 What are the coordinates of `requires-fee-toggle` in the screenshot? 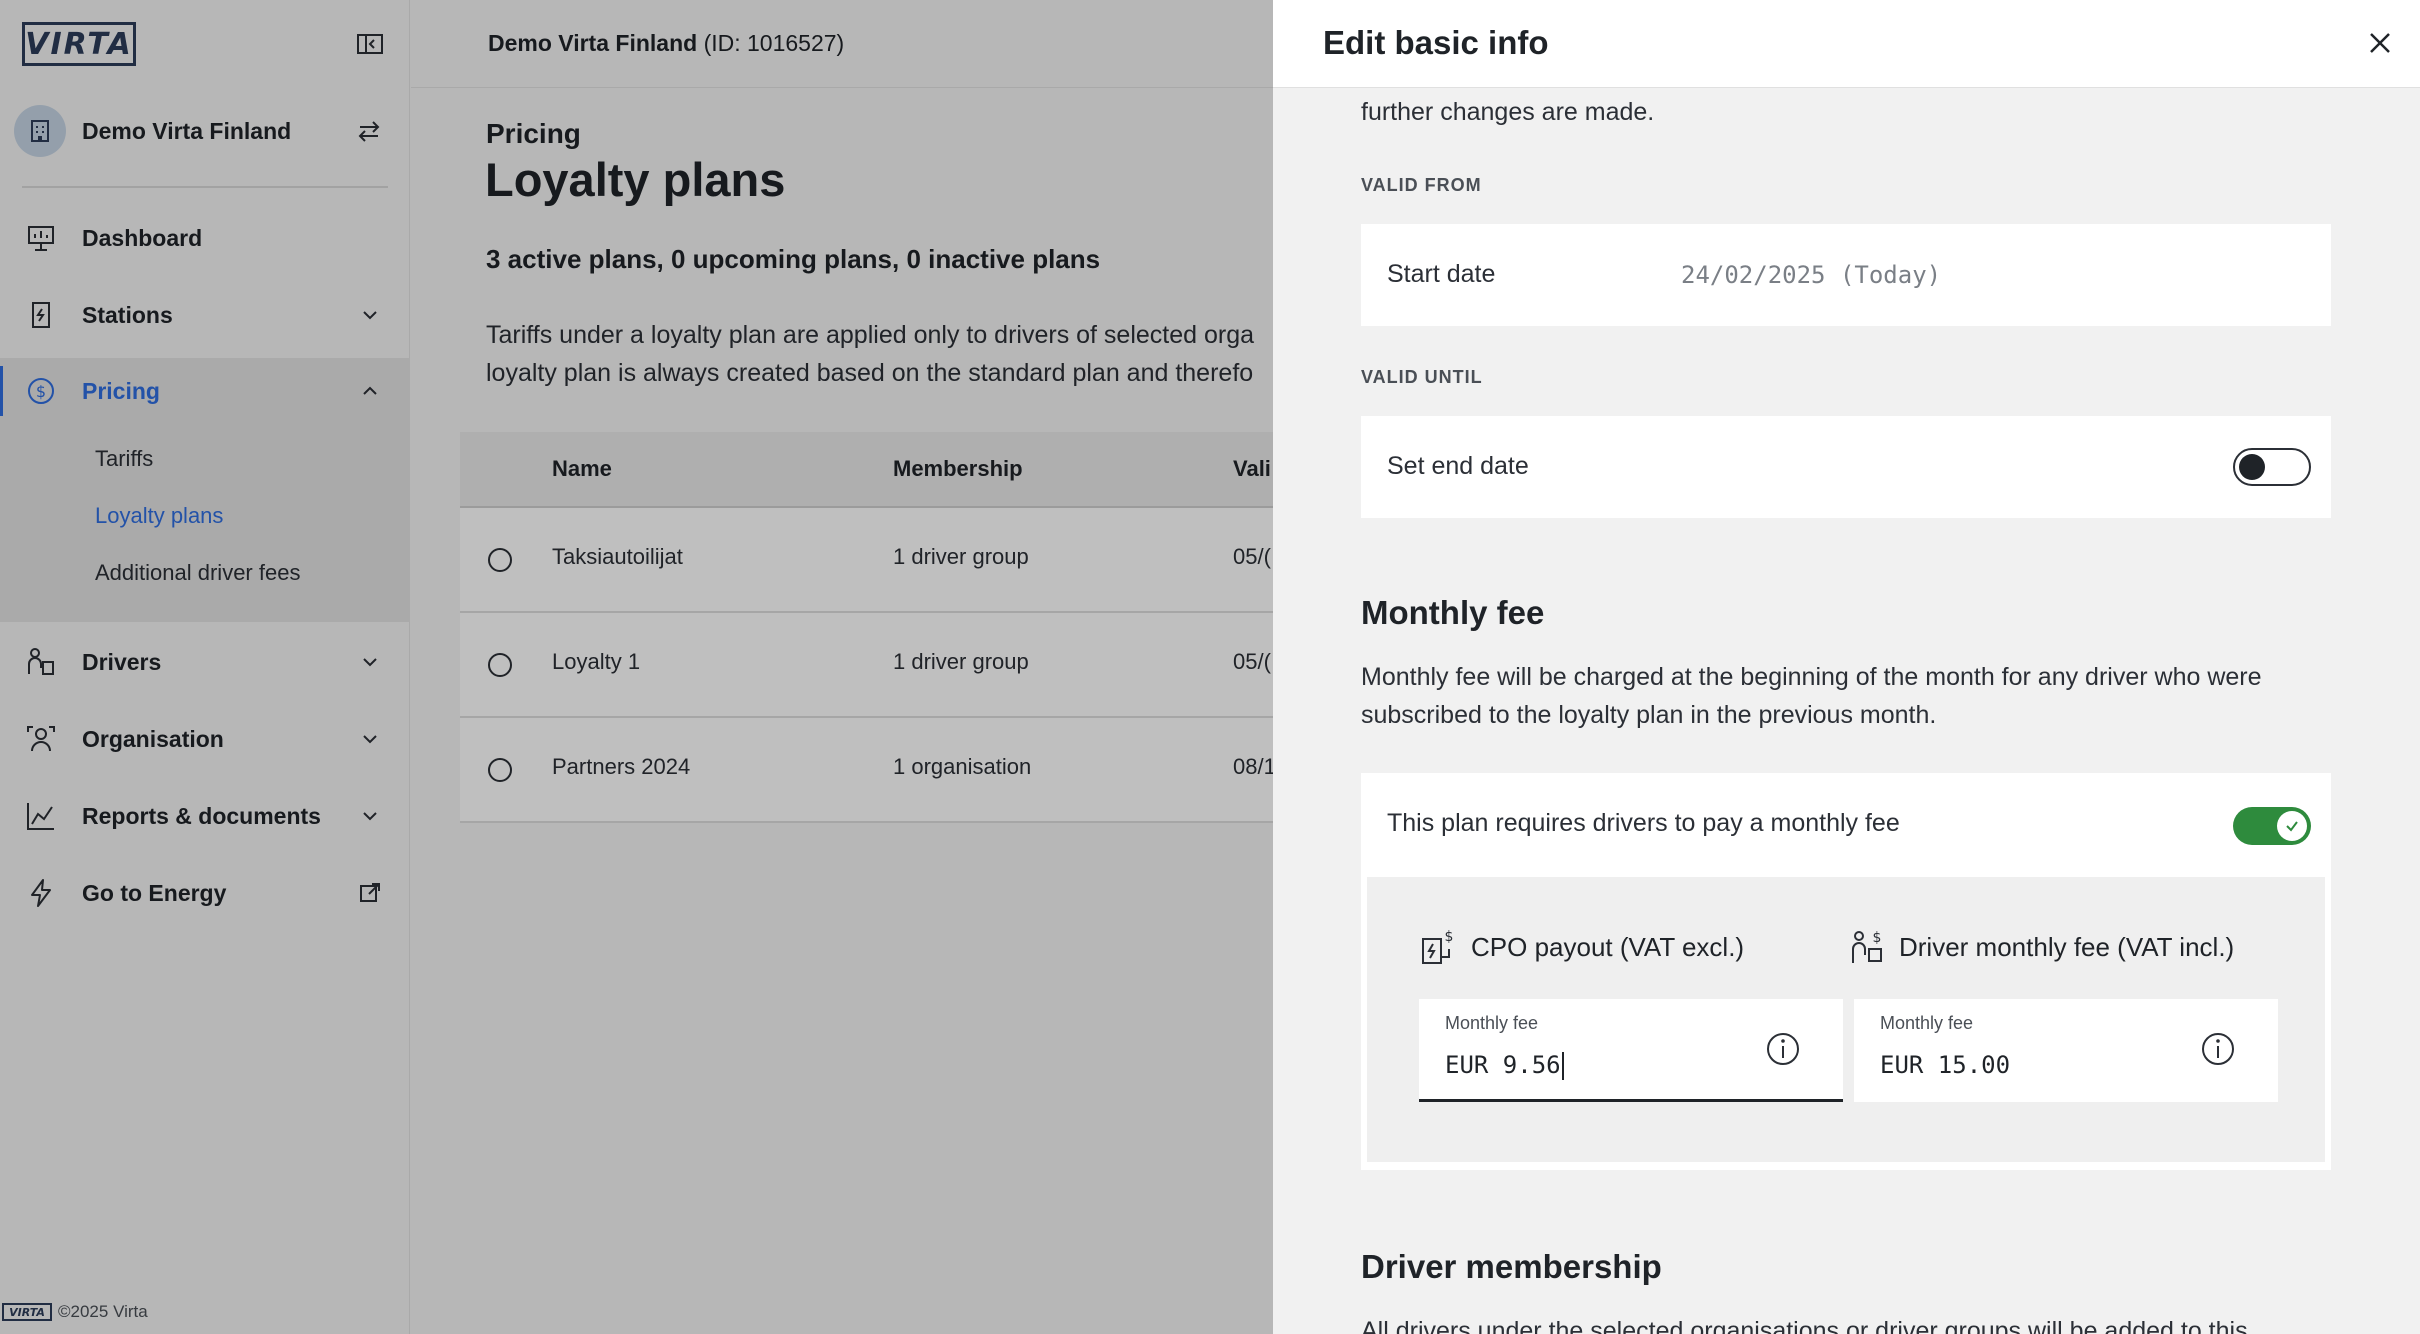 It's located at (2272, 826).